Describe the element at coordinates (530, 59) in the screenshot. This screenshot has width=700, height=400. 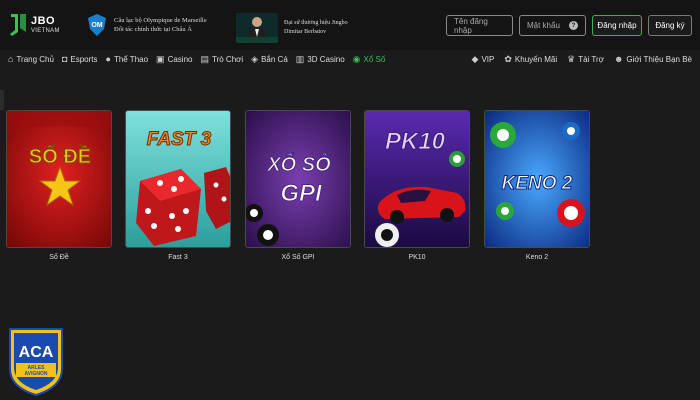
I see `nav-item-promotions: ✿ Khuyến Mãi` at that location.